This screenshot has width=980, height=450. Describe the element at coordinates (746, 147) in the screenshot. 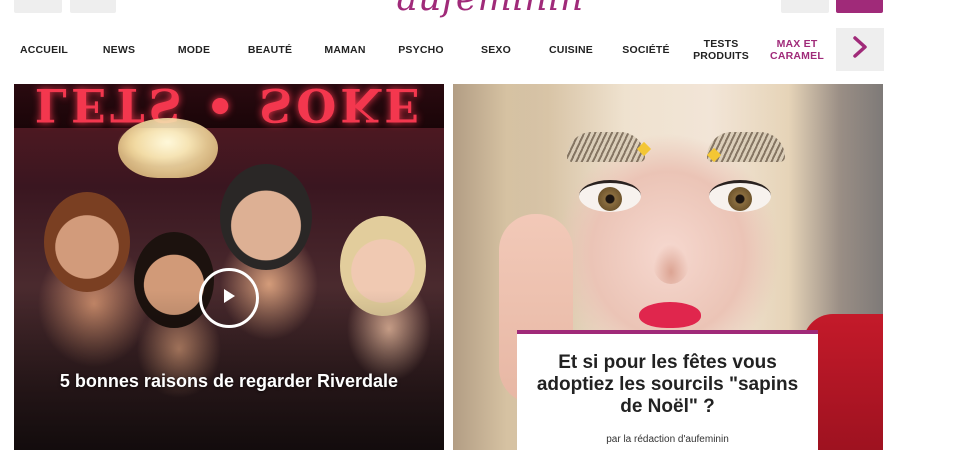

I see `right-eyebrow-decoration` at that location.